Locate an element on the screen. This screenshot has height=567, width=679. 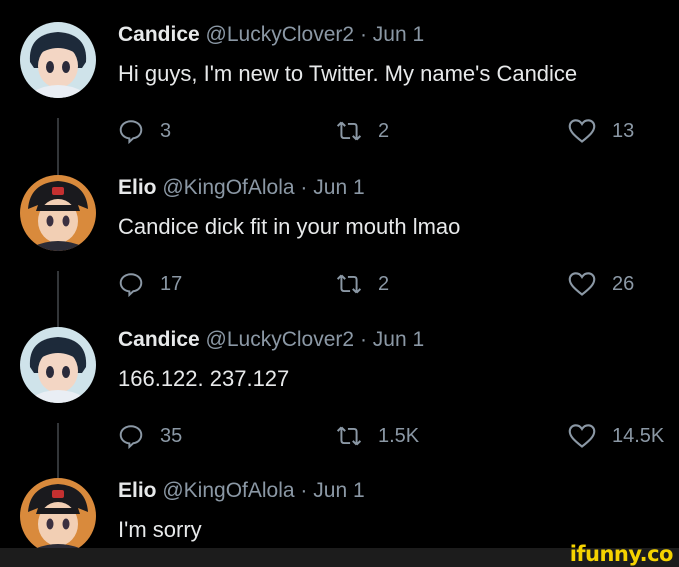
reply-button: 3 is located at coordinates (144, 131).